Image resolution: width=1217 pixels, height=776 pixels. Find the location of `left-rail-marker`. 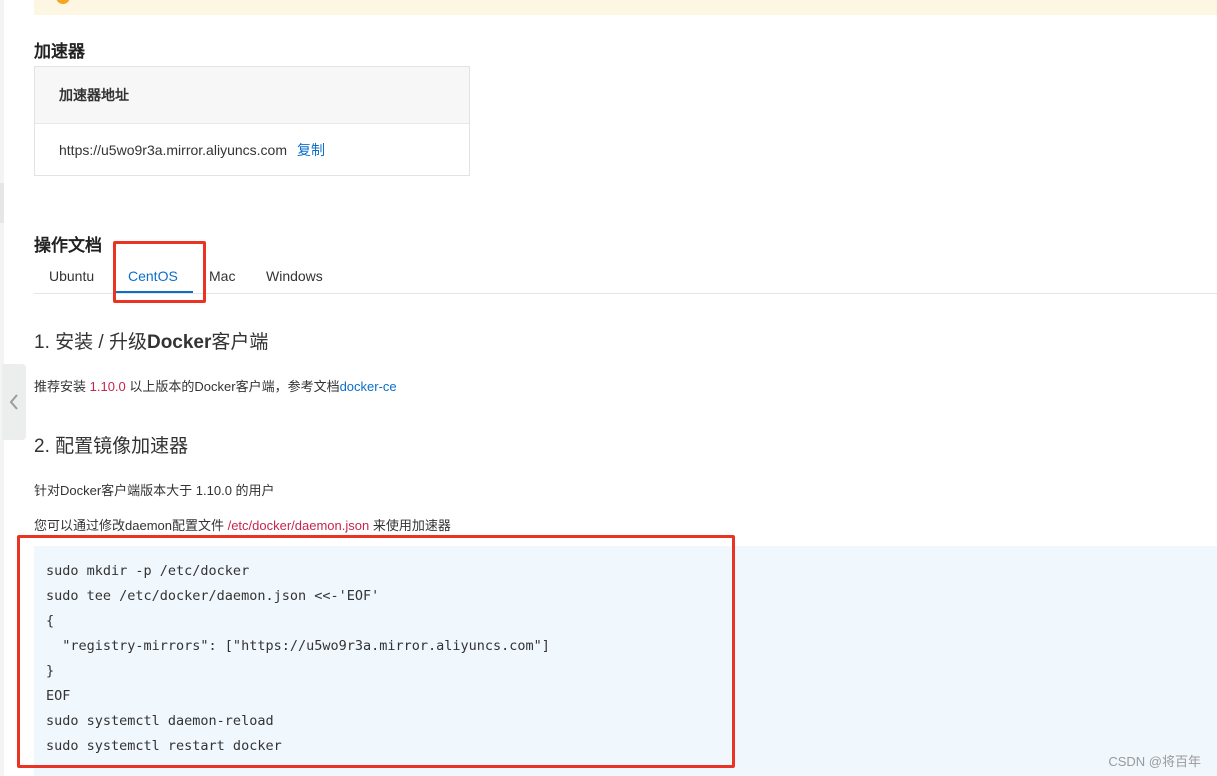

left-rail-marker is located at coordinates (2, 203).